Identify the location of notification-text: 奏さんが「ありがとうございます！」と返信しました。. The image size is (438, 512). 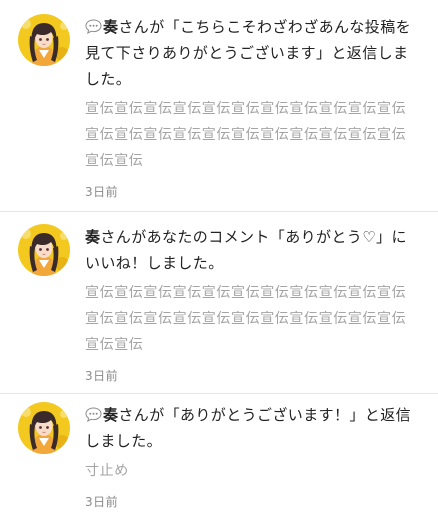
(251, 428).